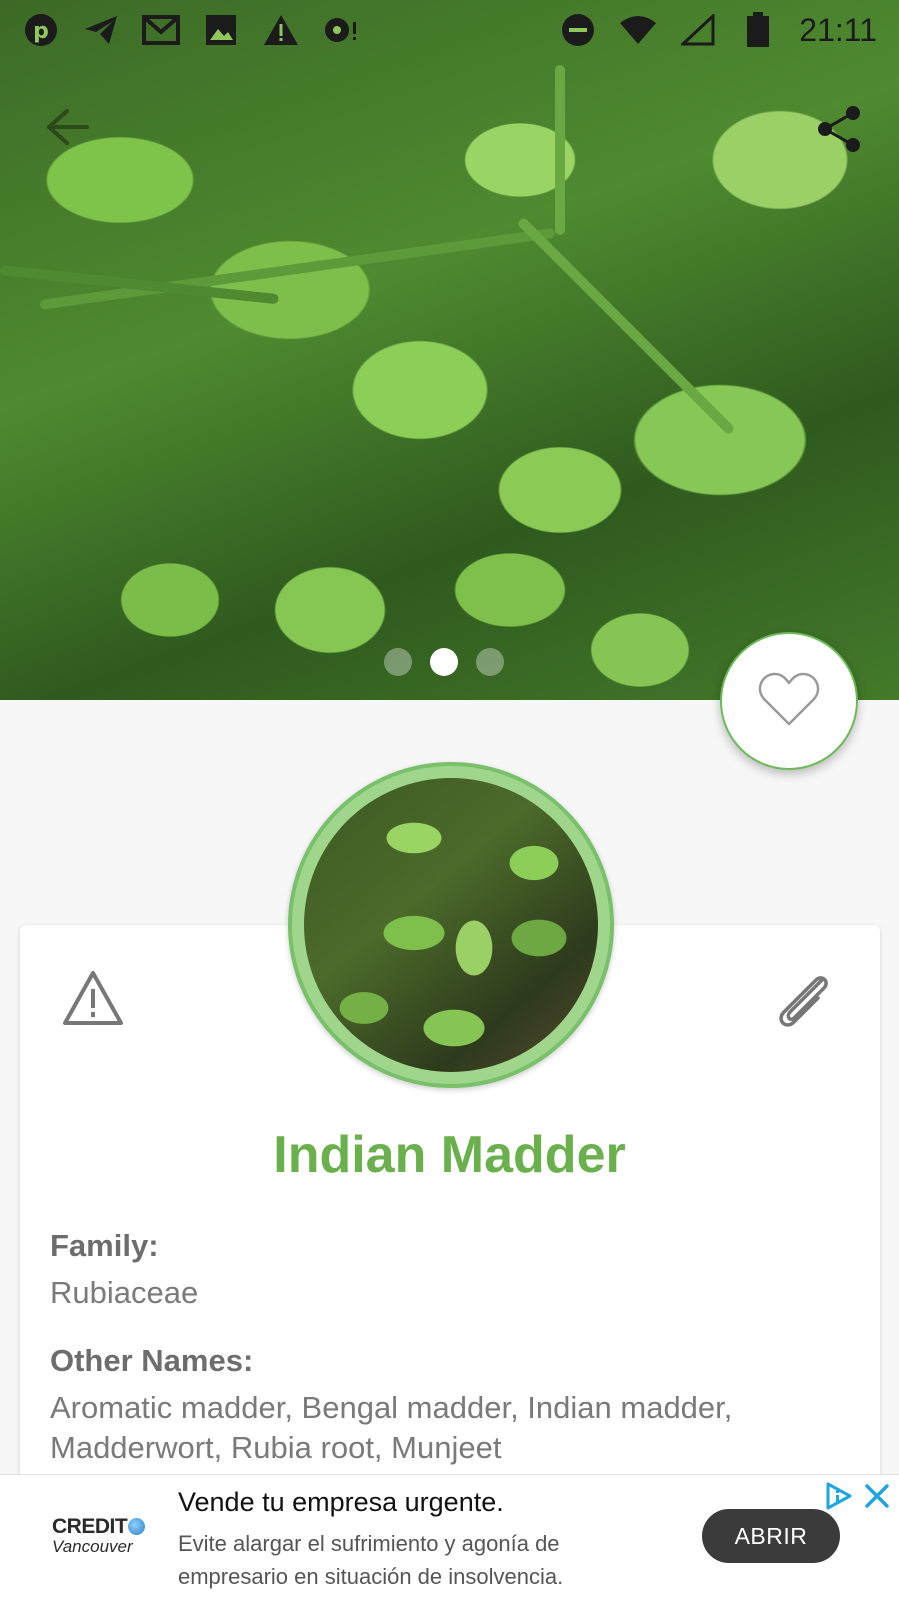 The height and width of the screenshot is (1599, 899). I want to click on warning-triangle-icon, so click(93, 1000).